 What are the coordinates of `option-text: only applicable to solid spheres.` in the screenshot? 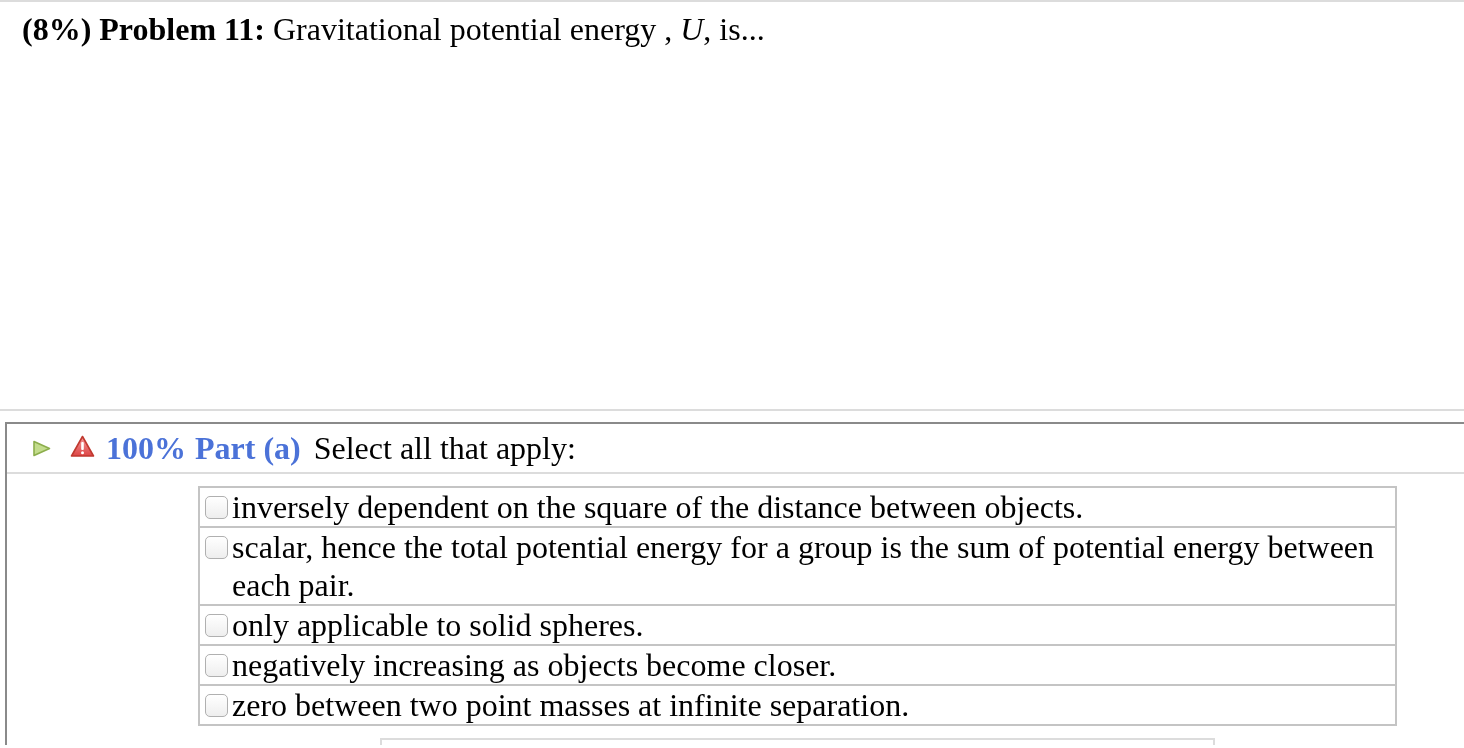 It's located at (438, 625).